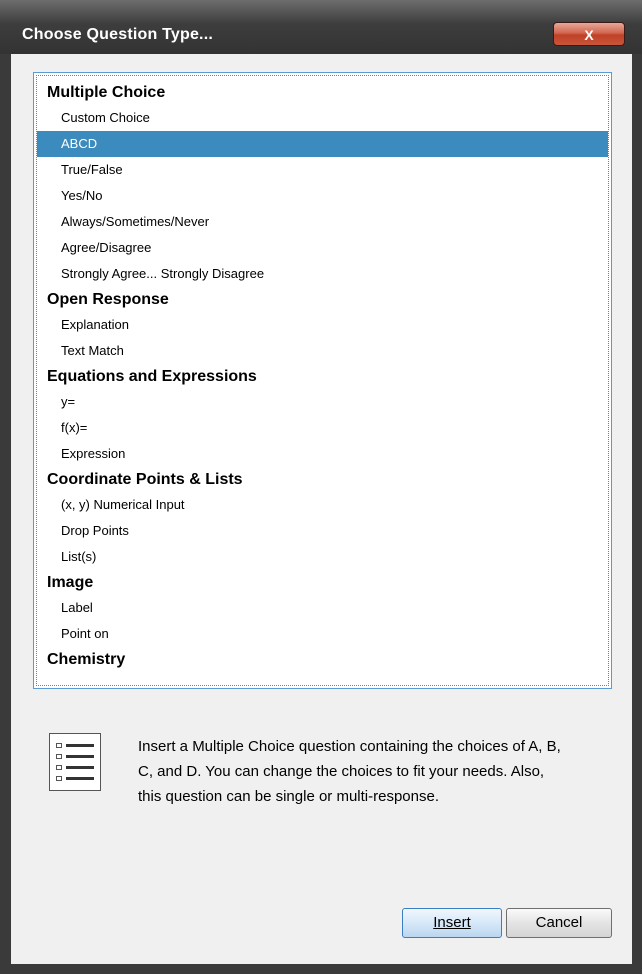  Describe the element at coordinates (322, 505) in the screenshot. I see `list-item: (x, y) Numerical Input` at that location.